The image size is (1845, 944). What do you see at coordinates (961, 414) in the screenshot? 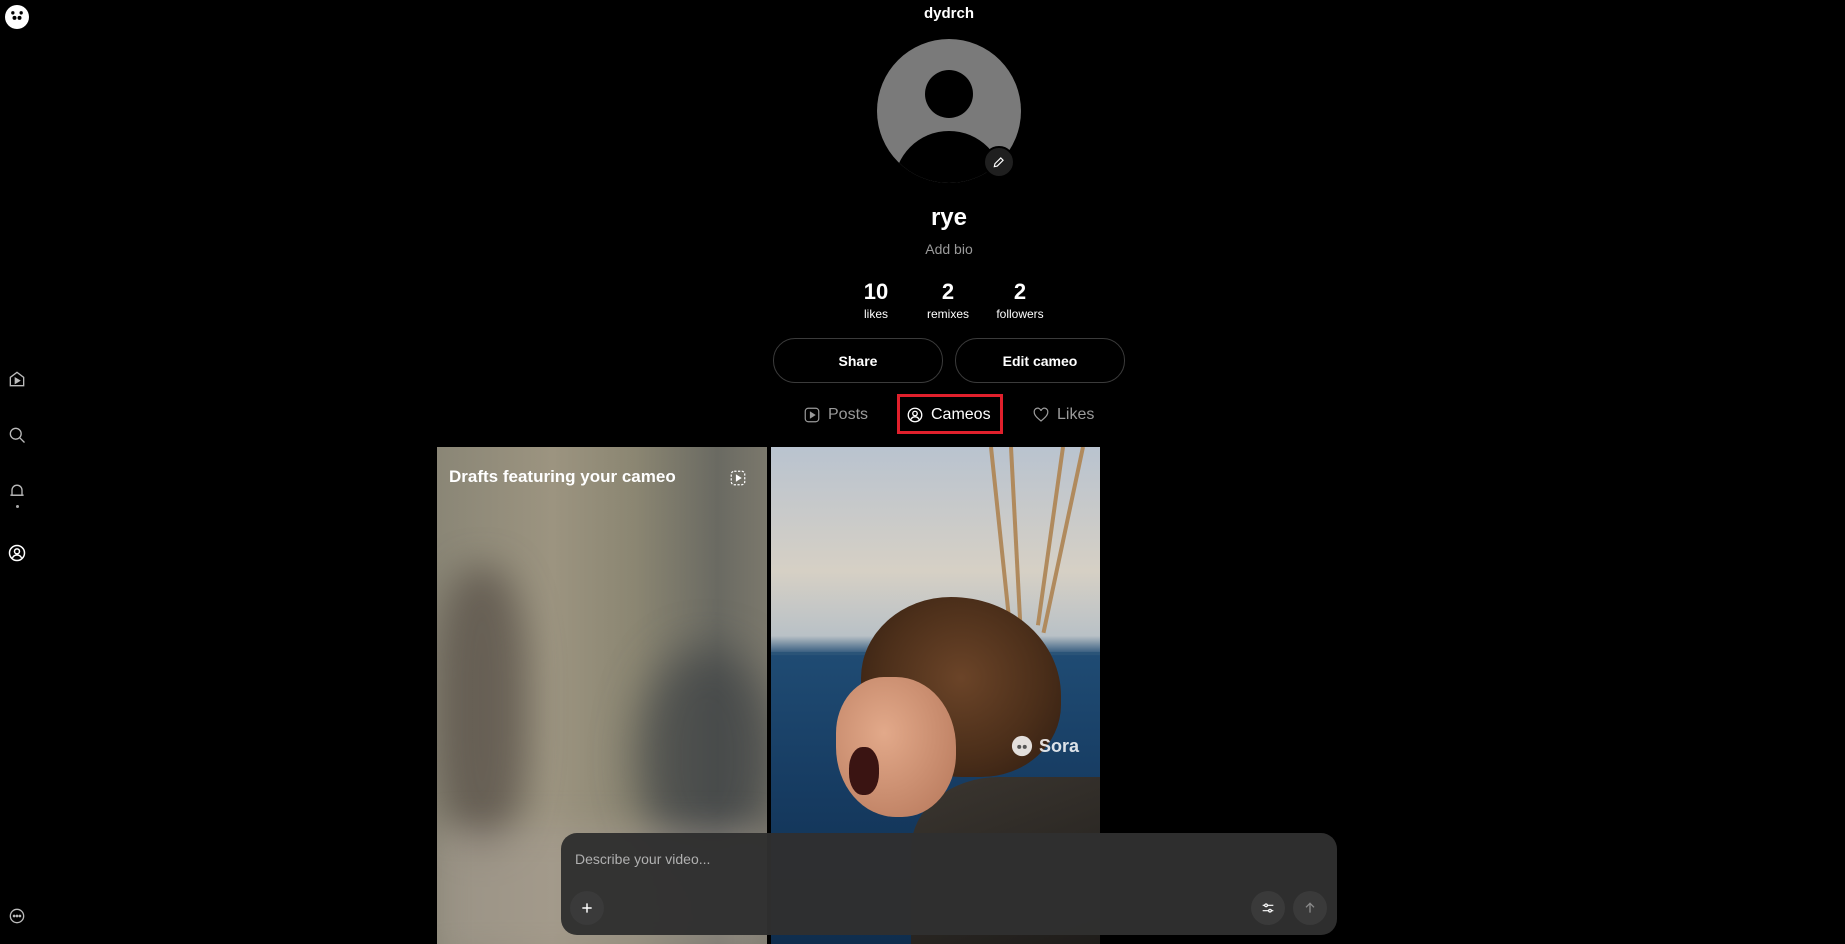
I see `tab-label: Cameos` at bounding box center [961, 414].